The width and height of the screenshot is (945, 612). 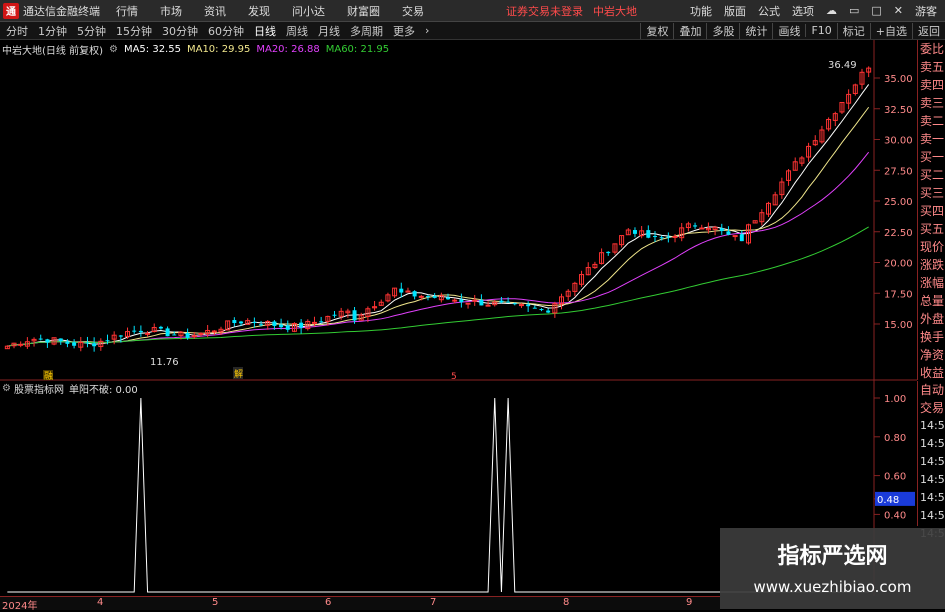 I want to click on menu-news: 资讯, so click(x=215, y=11).